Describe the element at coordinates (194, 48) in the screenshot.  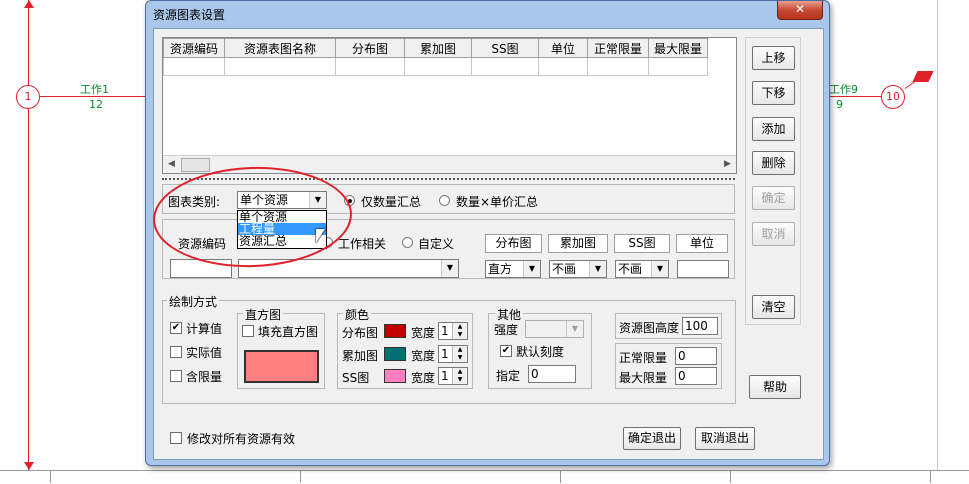
I see `col-header-resource-code: 资源编码` at that location.